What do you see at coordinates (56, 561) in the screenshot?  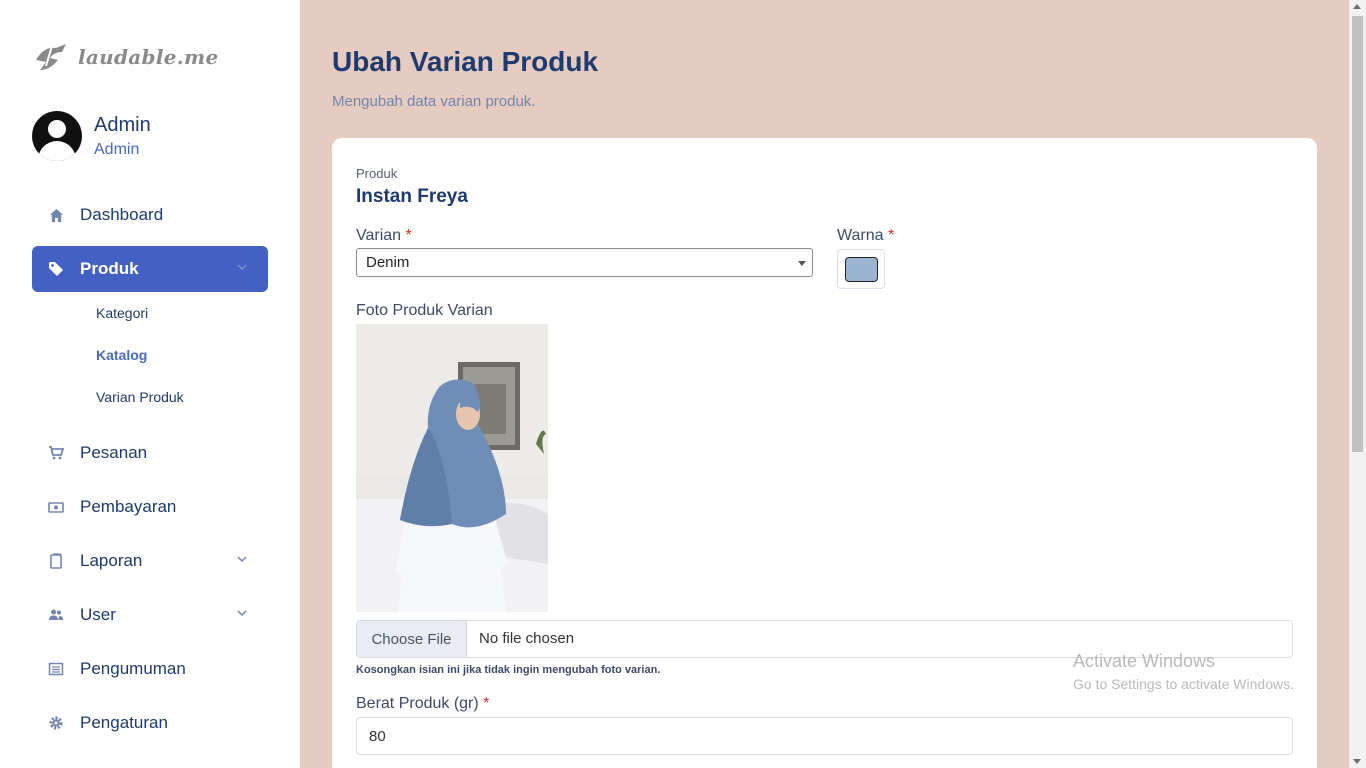 I see `document-icon` at bounding box center [56, 561].